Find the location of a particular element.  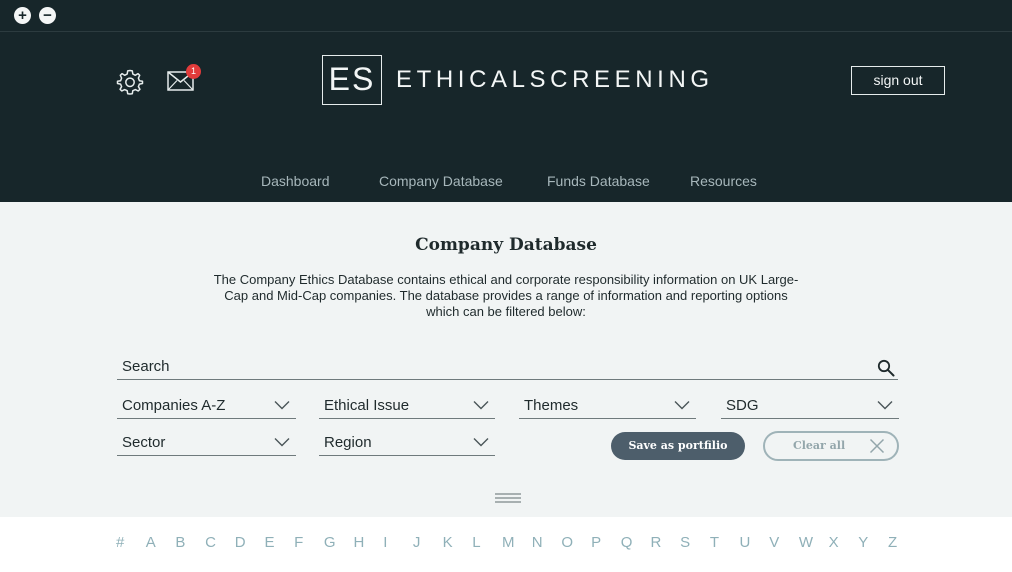

close-icon is located at coordinates (877, 446).